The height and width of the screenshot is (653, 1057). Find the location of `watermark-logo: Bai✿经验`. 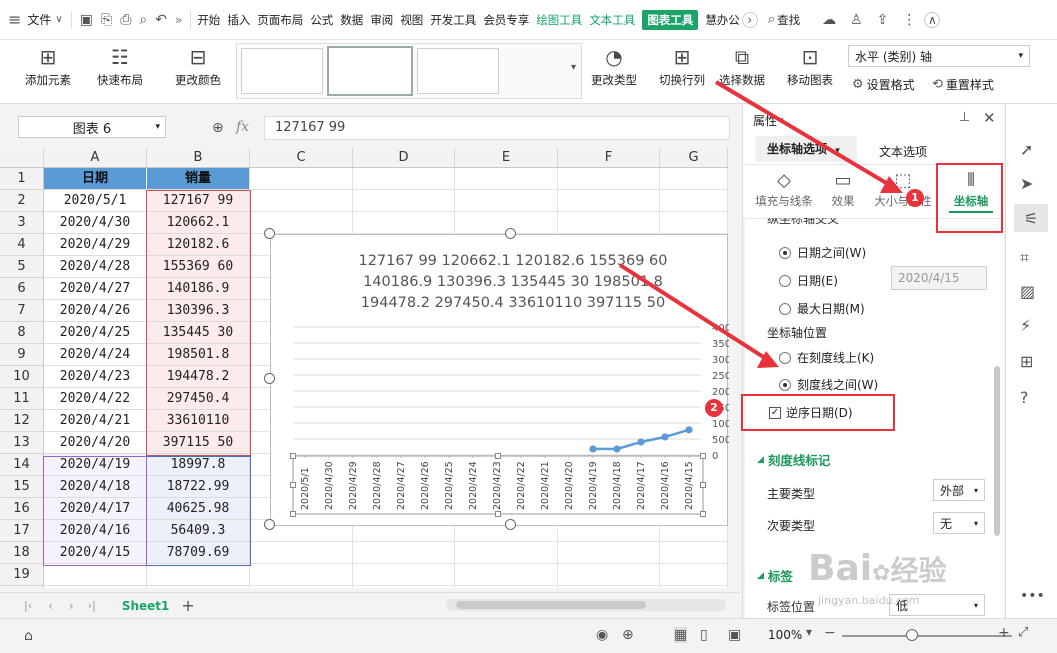

watermark-logo: Bai✿经验 is located at coordinates (877, 568).